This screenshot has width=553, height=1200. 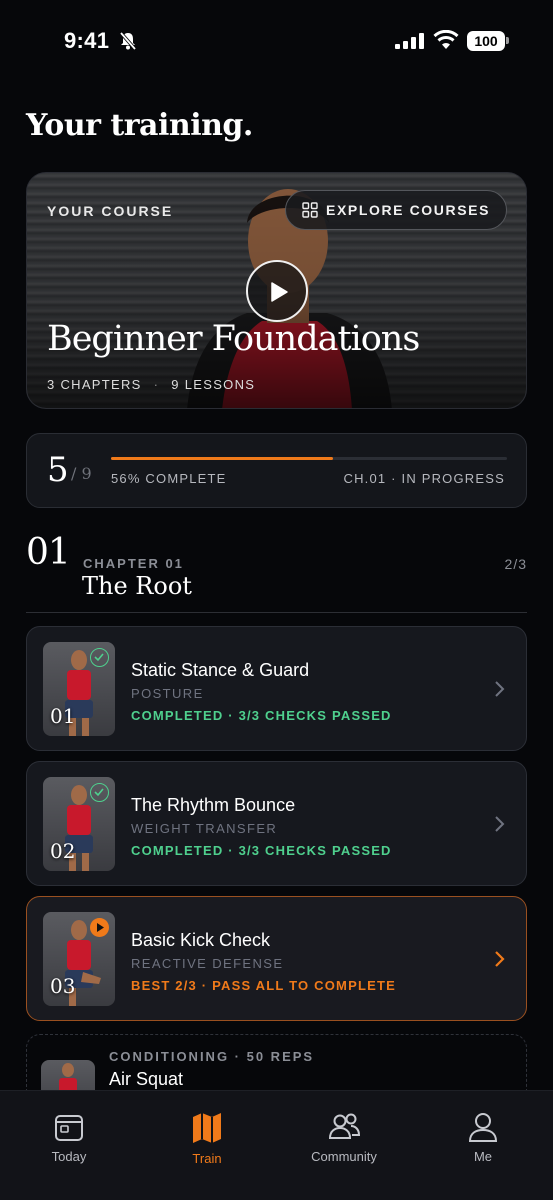 What do you see at coordinates (483, 1127) in the screenshot?
I see `person-icon` at bounding box center [483, 1127].